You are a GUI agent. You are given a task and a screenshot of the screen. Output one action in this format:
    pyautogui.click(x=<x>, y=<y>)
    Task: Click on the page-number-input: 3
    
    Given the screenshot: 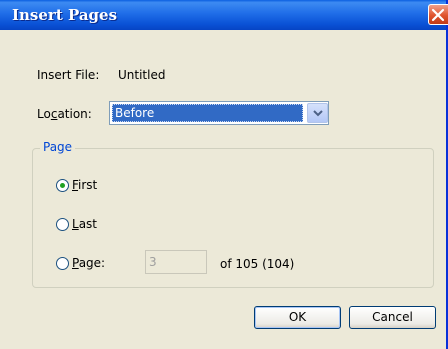 What is the action you would take?
    pyautogui.click(x=176, y=262)
    